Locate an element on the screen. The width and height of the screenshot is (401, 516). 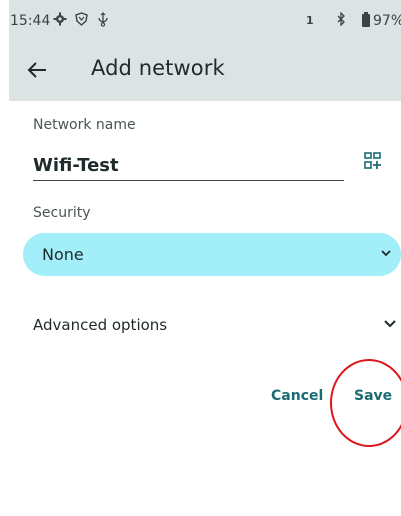
page-title: Add network is located at coordinates (158, 68).